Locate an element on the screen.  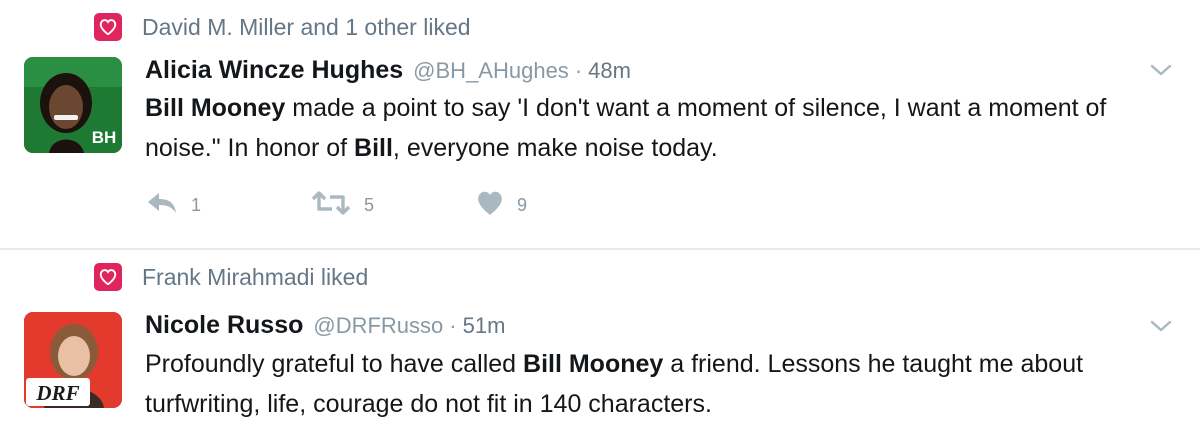
tweet-header: Nicole Russo @DRFRusso · 51m is located at coordinates (325, 325).